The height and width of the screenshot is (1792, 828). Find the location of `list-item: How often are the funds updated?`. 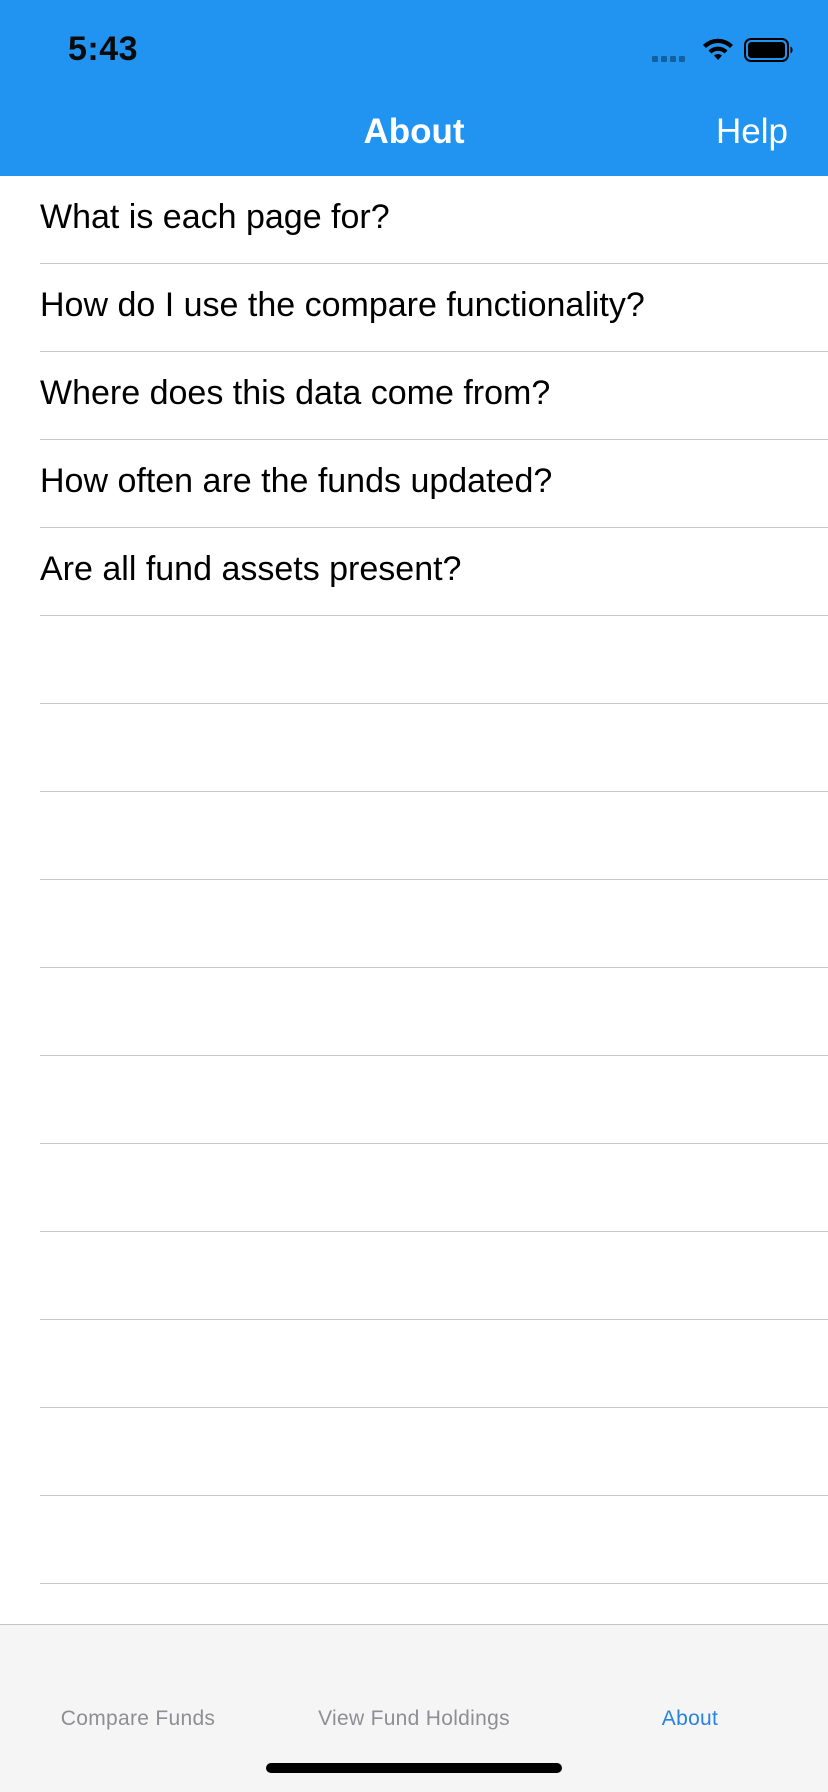

list-item: How often are the funds updated? is located at coordinates (414, 484).